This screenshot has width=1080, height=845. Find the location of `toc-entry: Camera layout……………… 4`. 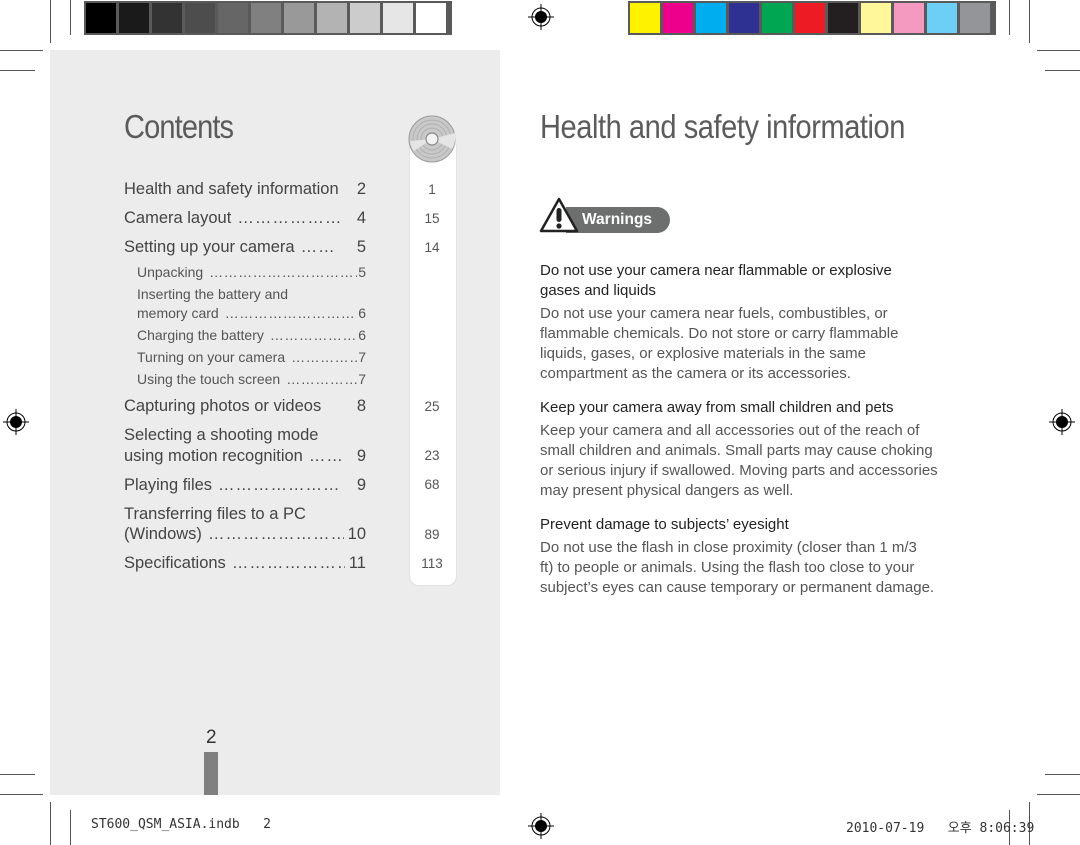

toc-entry: Camera layout……………… 4 is located at coordinates (245, 218).